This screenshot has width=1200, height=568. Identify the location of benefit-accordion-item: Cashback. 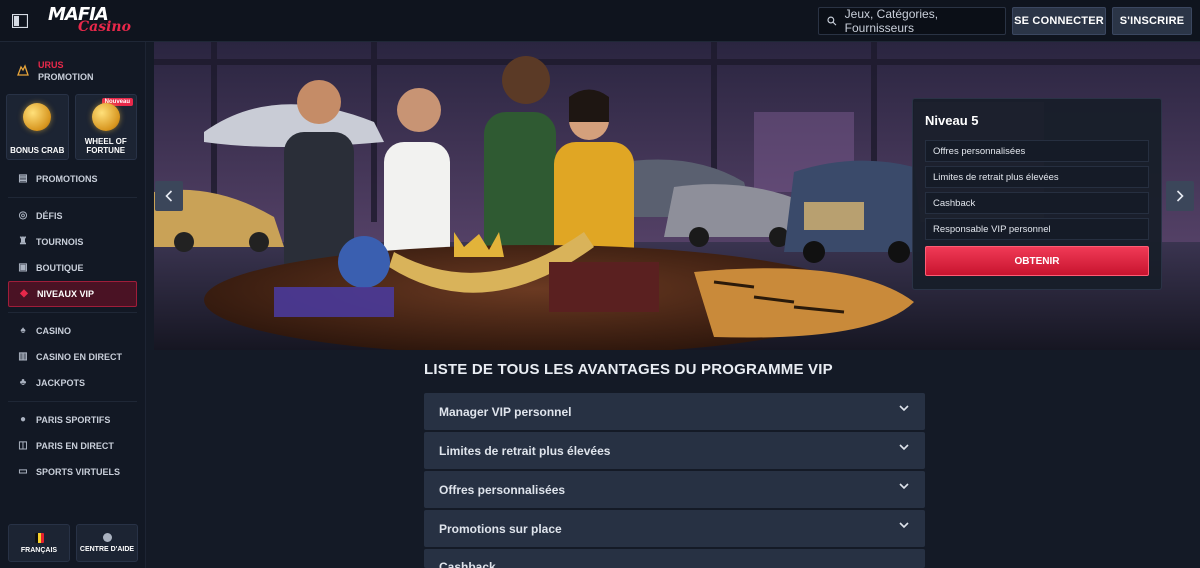
(674, 558).